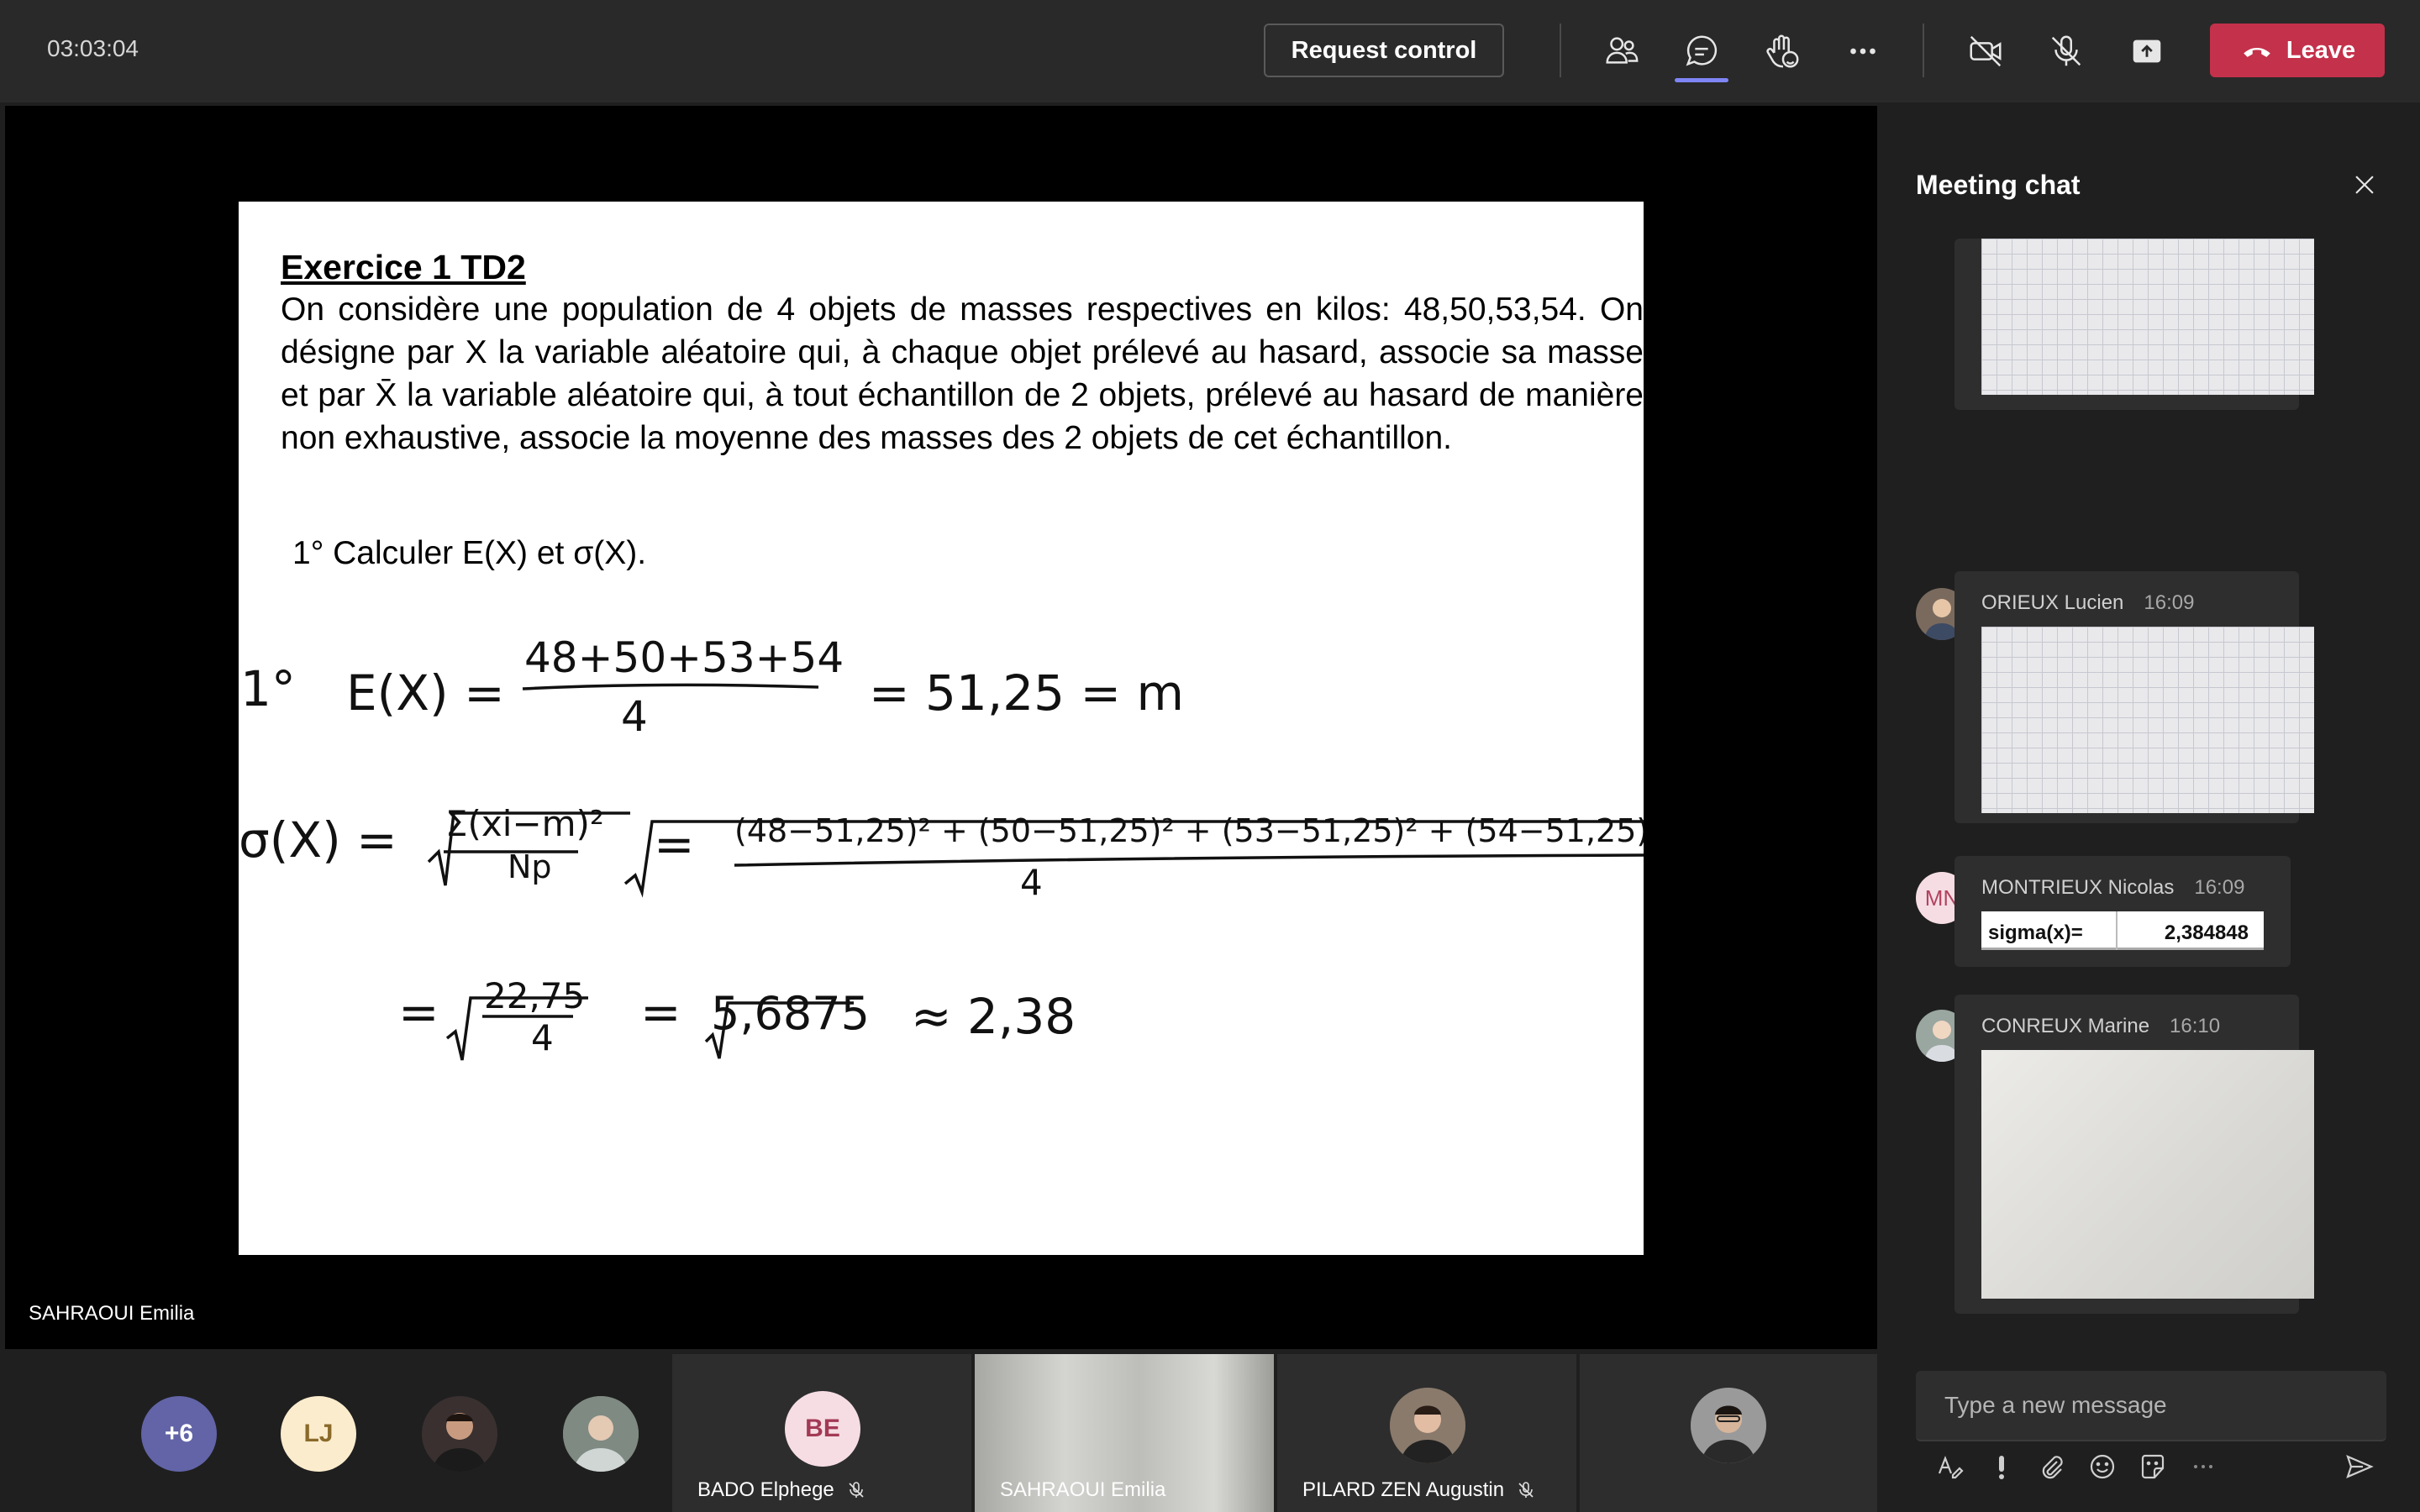  Describe the element at coordinates (1949, 1466) in the screenshot. I see `format-icon` at that location.